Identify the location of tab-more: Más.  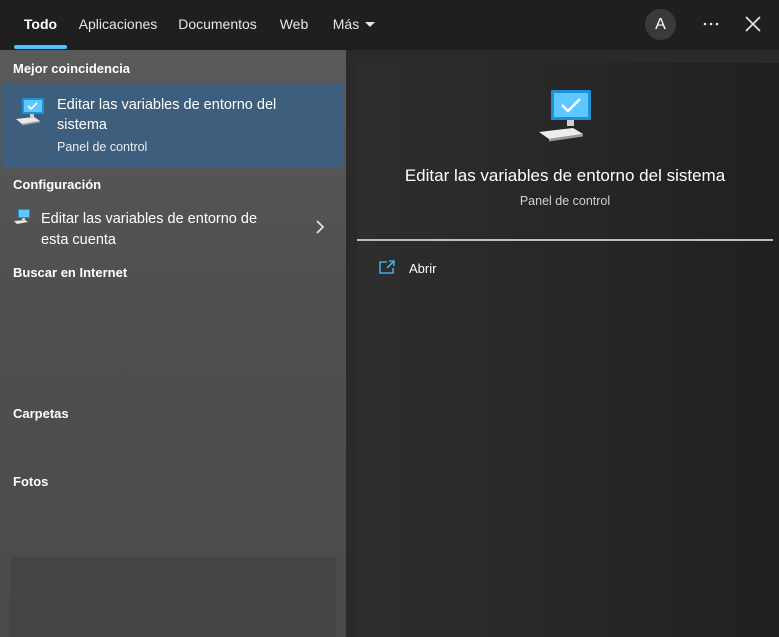
(354, 25).